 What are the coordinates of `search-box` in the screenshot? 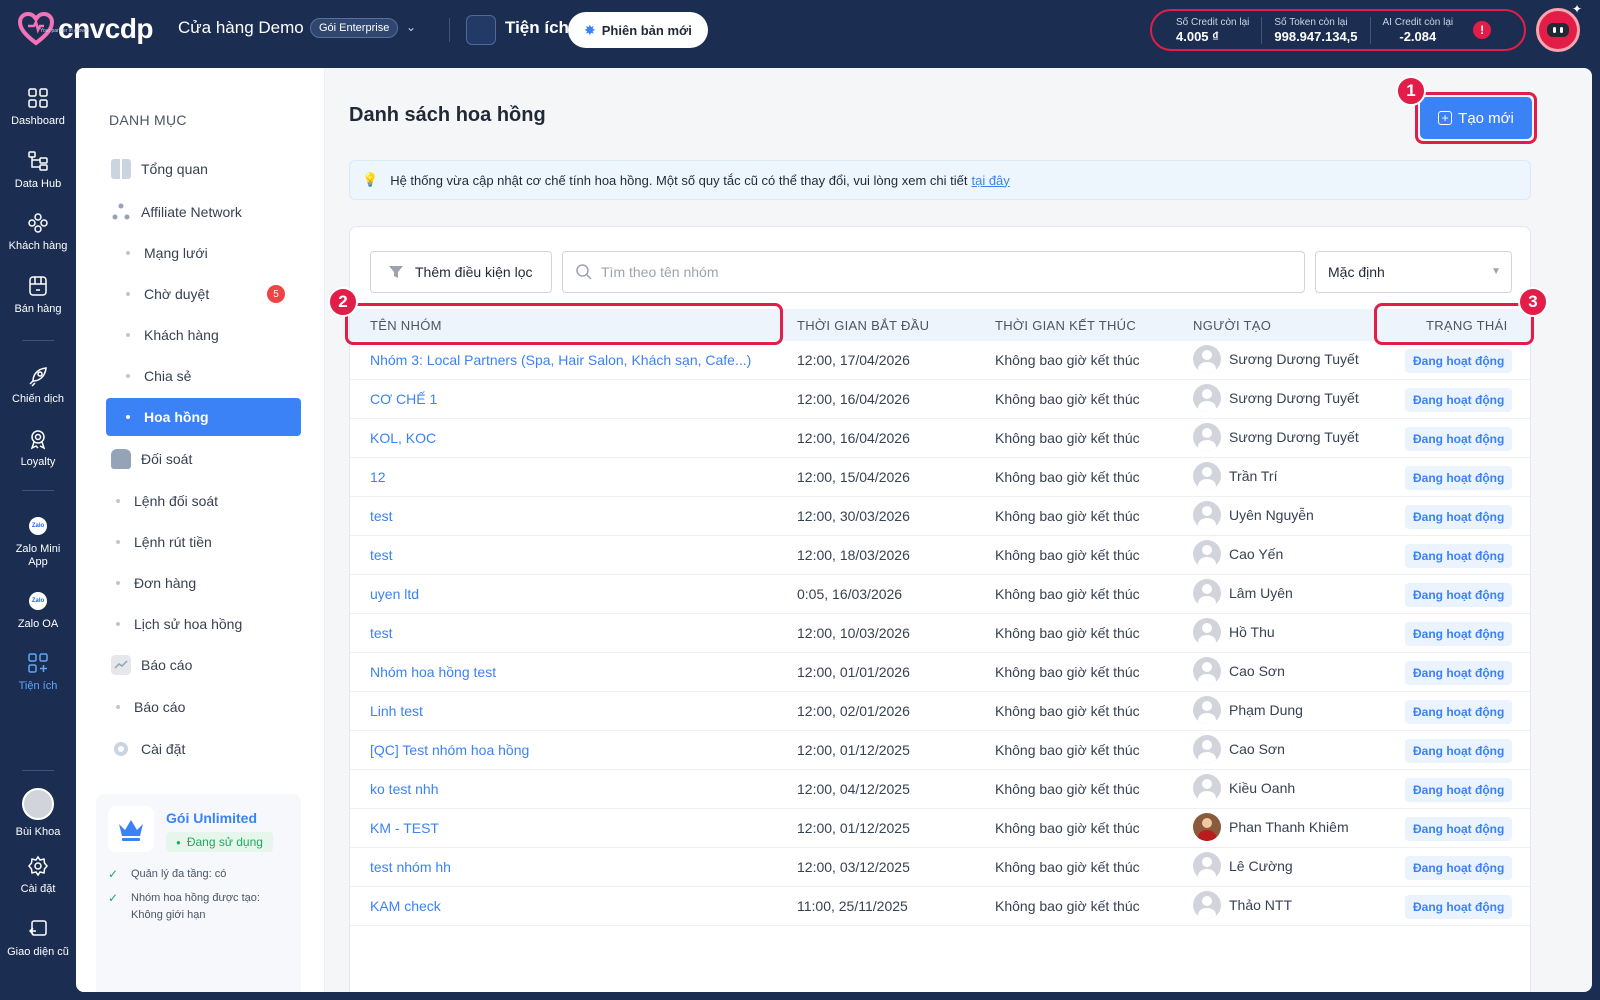 It's located at (933, 272).